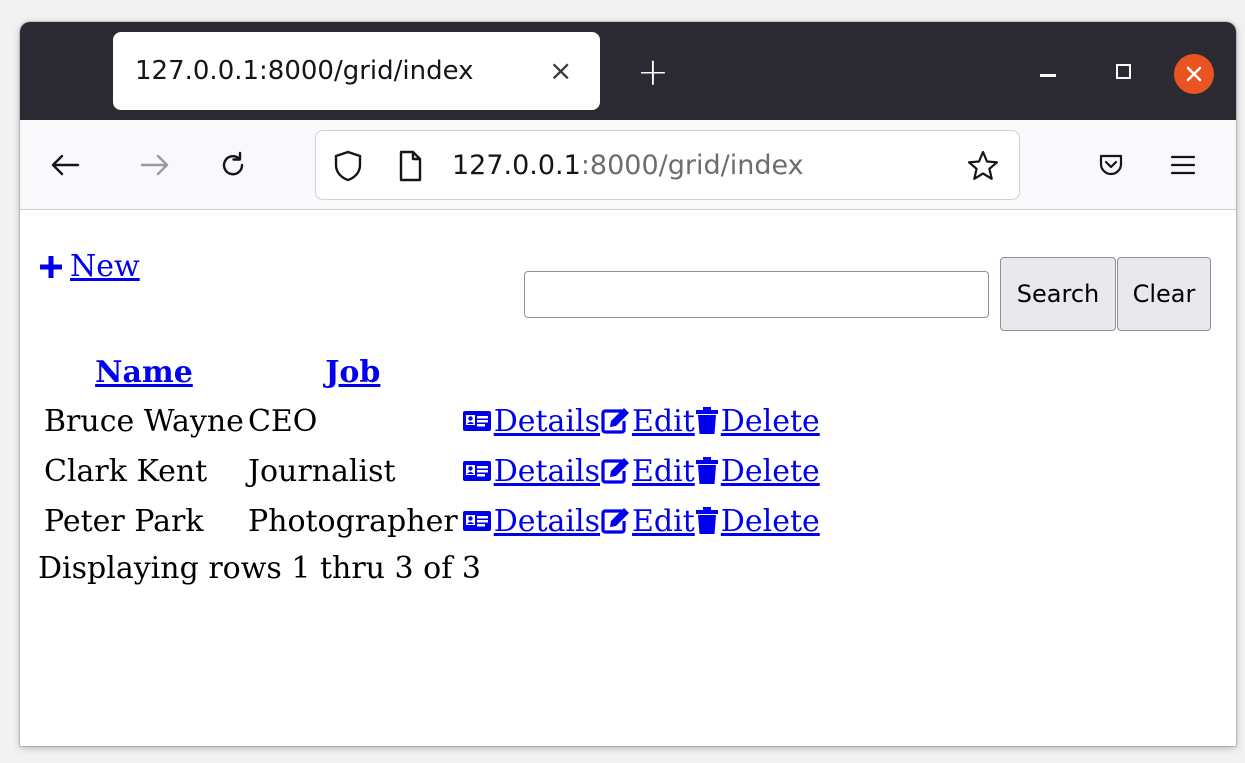 The width and height of the screenshot is (1245, 763). What do you see at coordinates (756, 294) in the screenshot?
I see `search-input` at bounding box center [756, 294].